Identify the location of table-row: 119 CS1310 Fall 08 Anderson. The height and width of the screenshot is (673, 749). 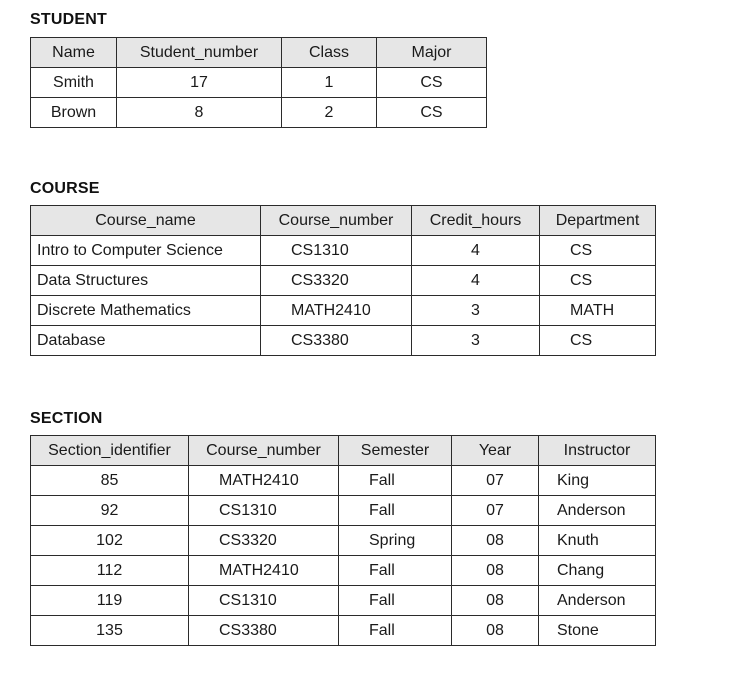
(343, 600).